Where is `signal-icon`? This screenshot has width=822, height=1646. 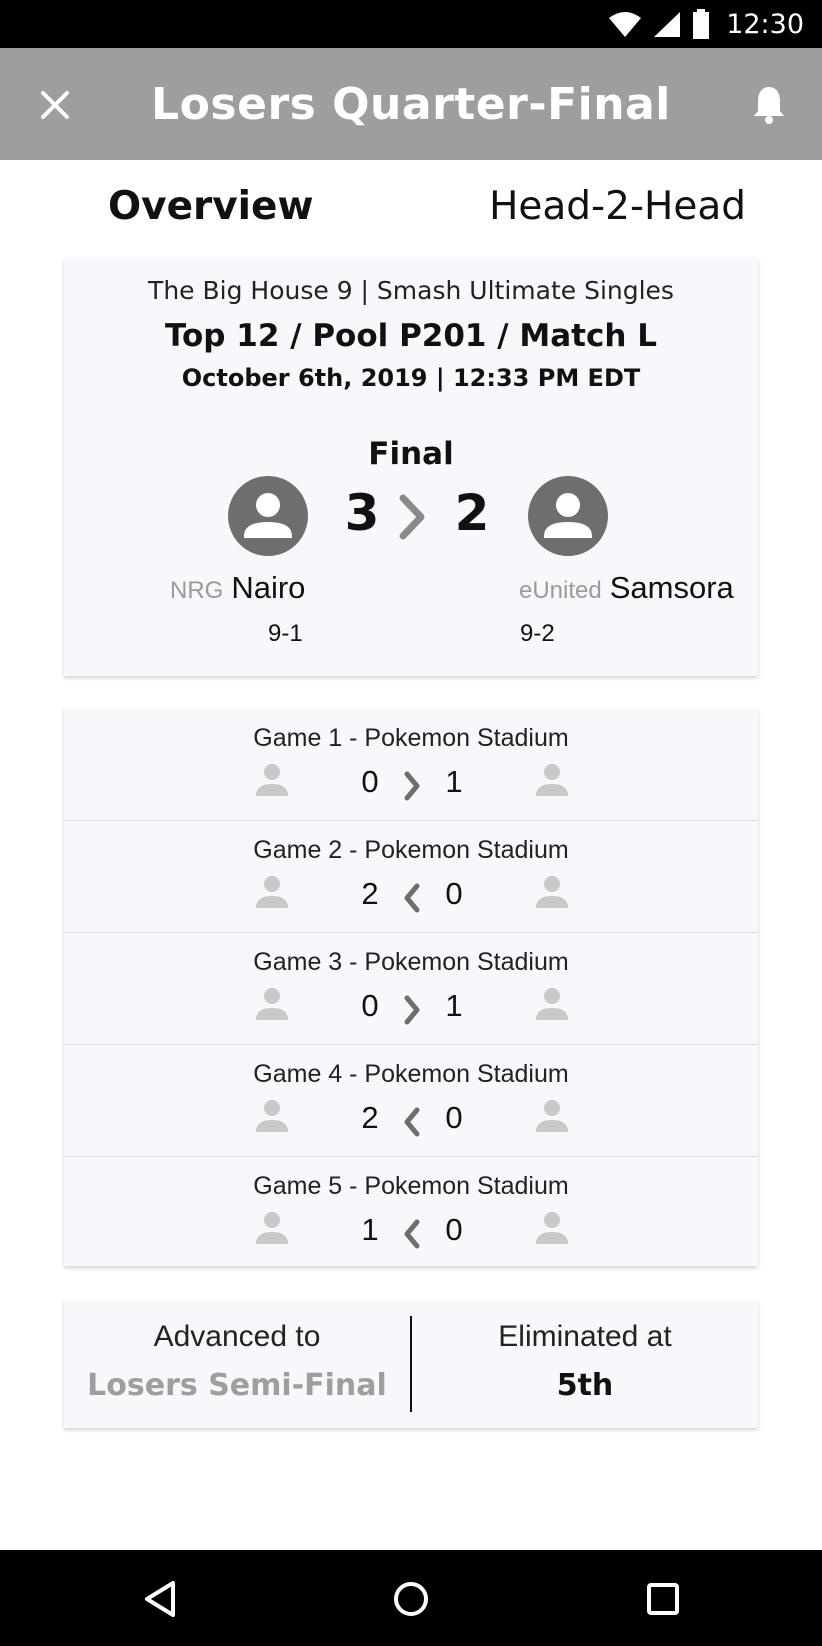
signal-icon is located at coordinates (667, 24).